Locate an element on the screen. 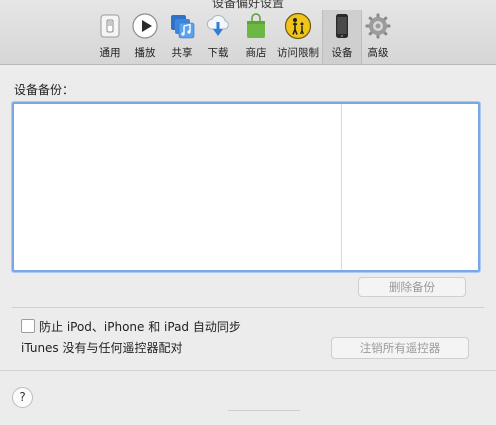 This screenshot has height=425, width=496. play-icon is located at coordinates (145, 26).